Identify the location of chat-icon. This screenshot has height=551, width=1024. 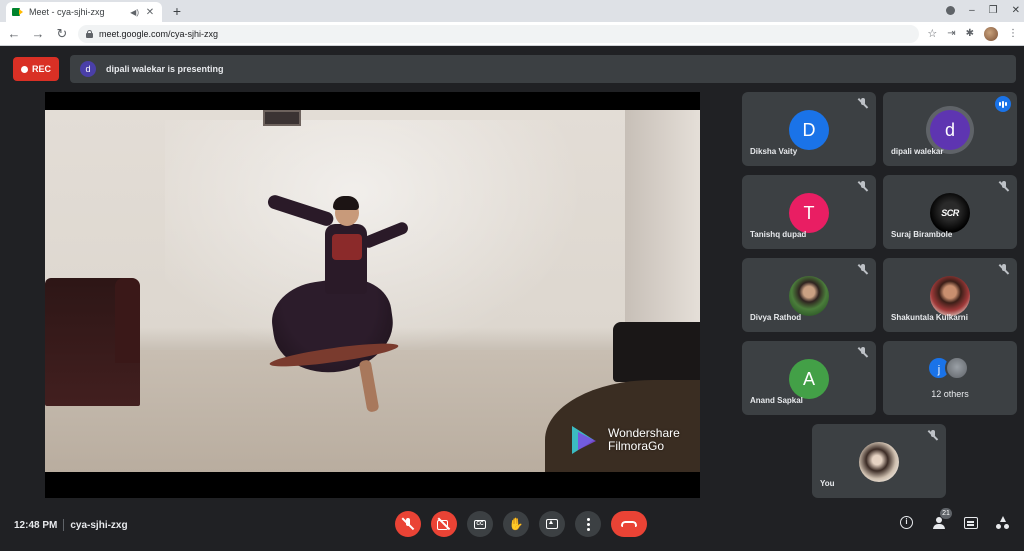
(971, 523).